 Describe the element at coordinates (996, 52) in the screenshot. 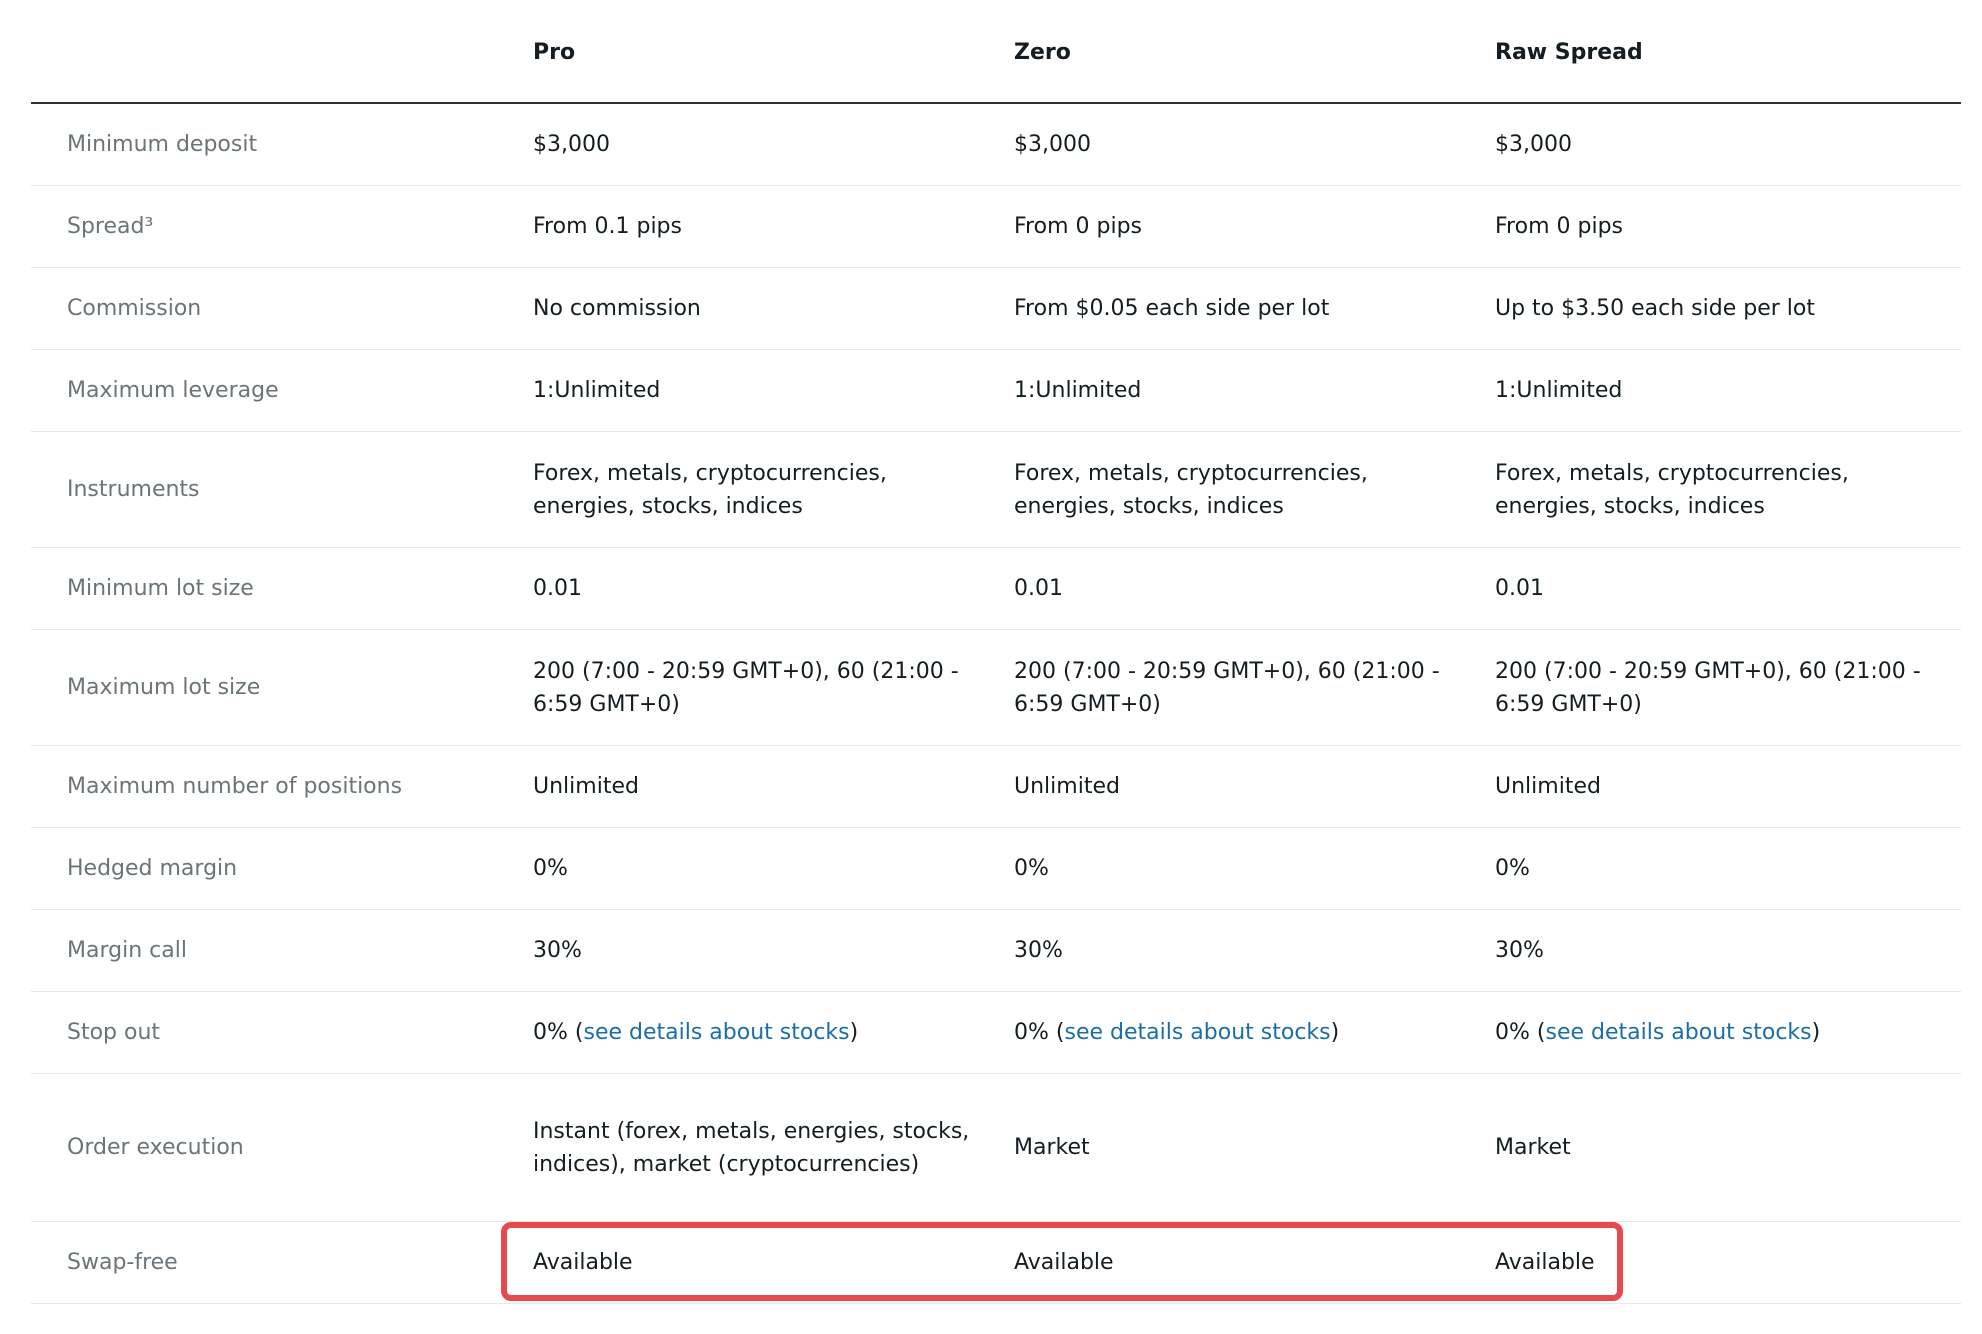

I see `table-header-row: Pro Zero Raw Spread` at that location.